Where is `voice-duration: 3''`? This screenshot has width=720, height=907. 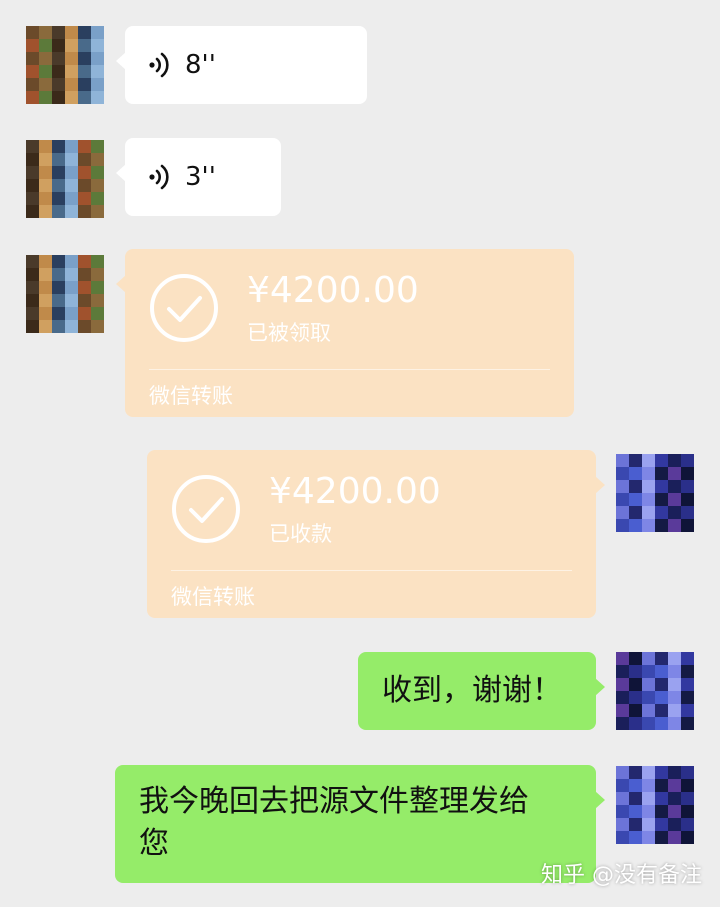
voice-duration: 3'' is located at coordinates (200, 177).